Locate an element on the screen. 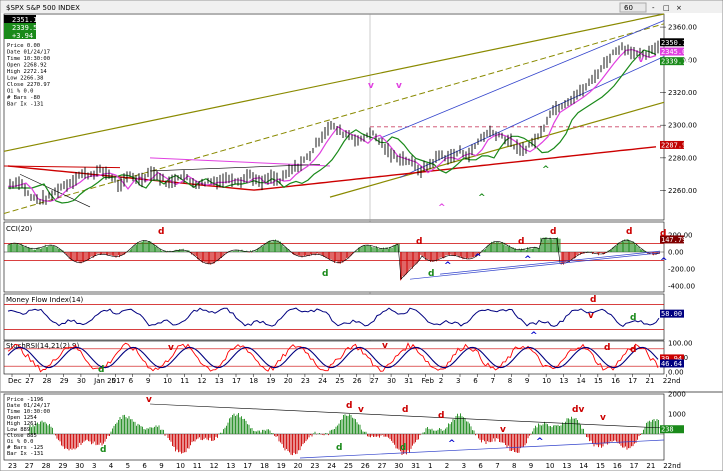 Image resolution: width=723 pixels, height=471 pixels. xaxis-label: 22nd is located at coordinates (672, 381).